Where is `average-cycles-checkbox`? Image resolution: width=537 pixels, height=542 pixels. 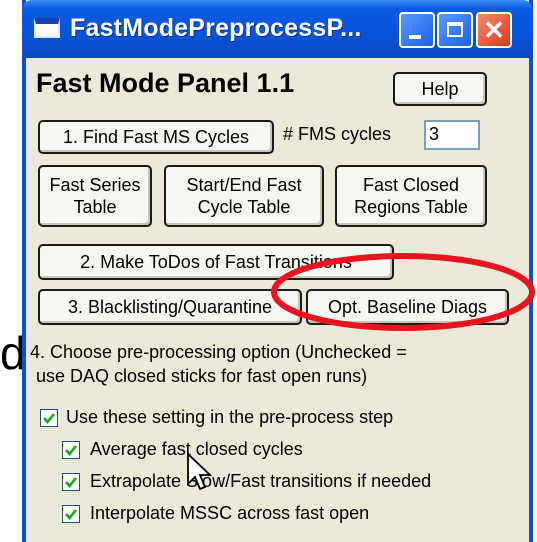 average-cycles-checkbox is located at coordinates (71, 450).